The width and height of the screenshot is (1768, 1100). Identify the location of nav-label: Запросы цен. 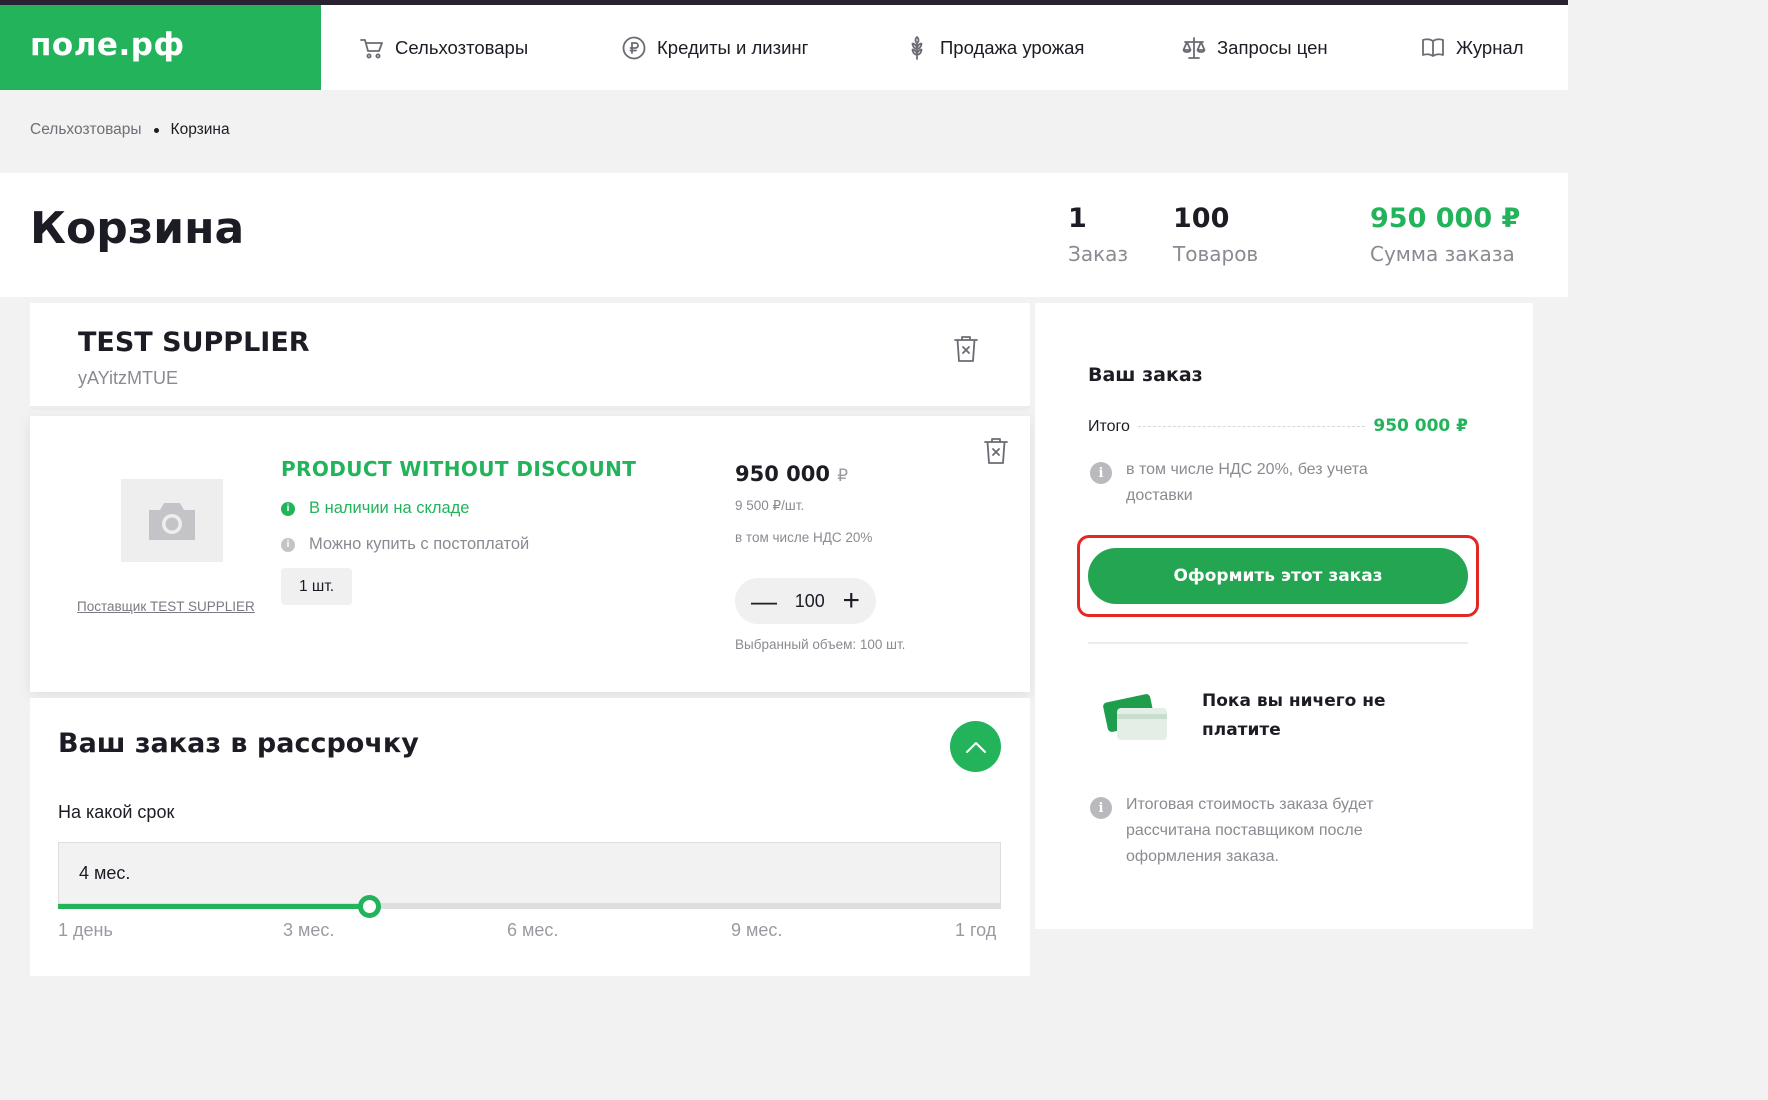
(1272, 47).